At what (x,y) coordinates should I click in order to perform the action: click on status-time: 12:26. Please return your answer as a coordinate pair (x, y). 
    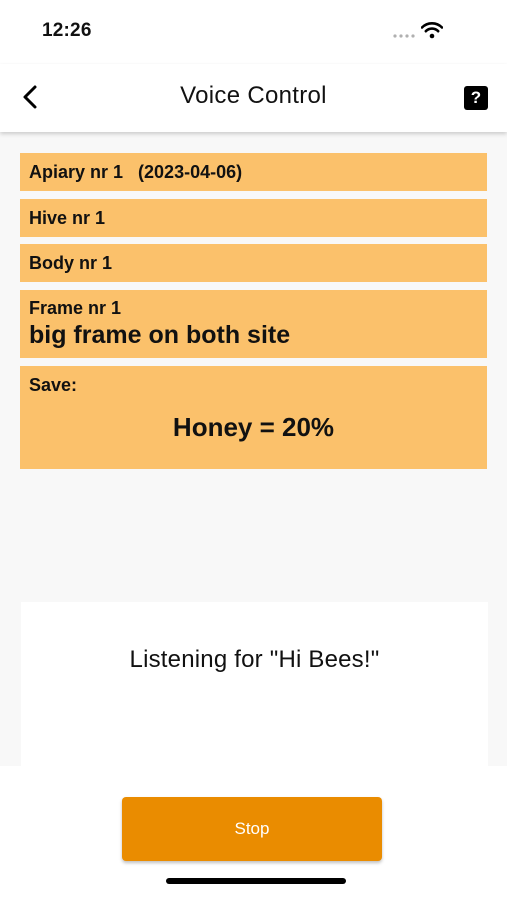
    Looking at the image, I should click on (67, 30).